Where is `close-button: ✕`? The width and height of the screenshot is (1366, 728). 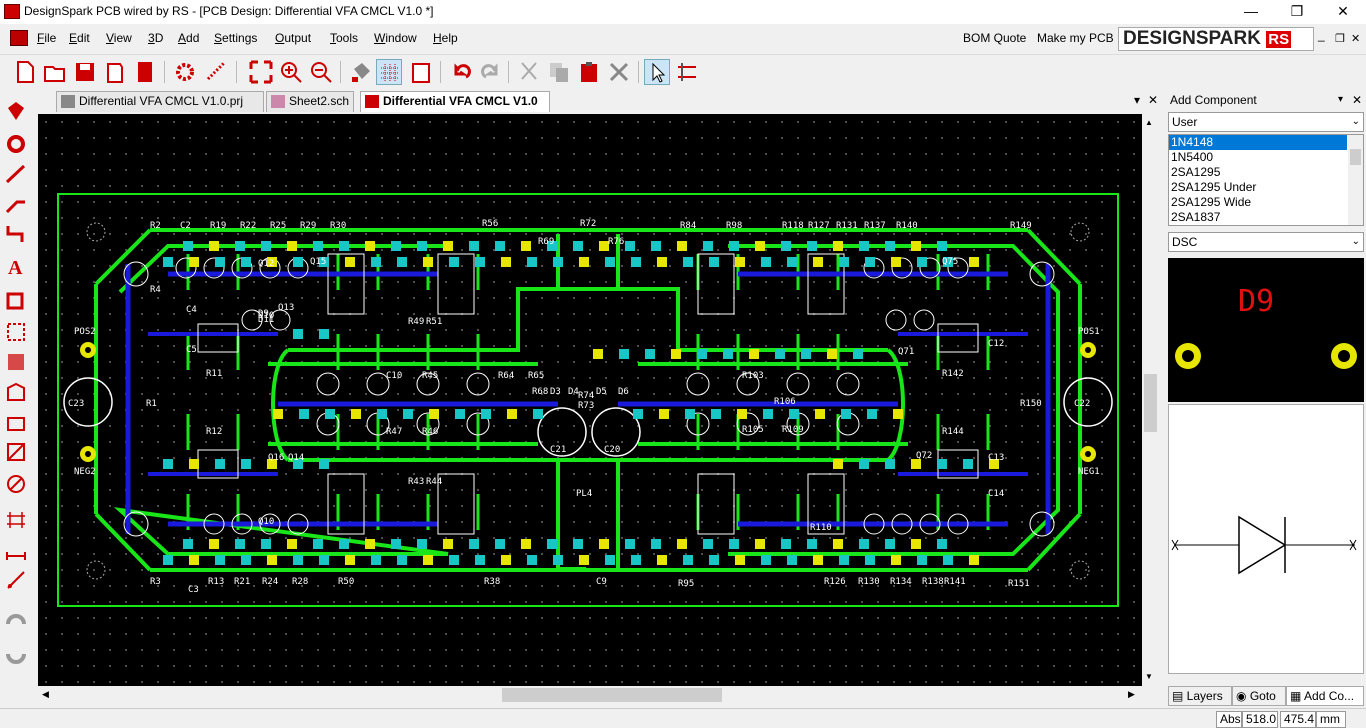 close-button: ✕ is located at coordinates (1343, 12).